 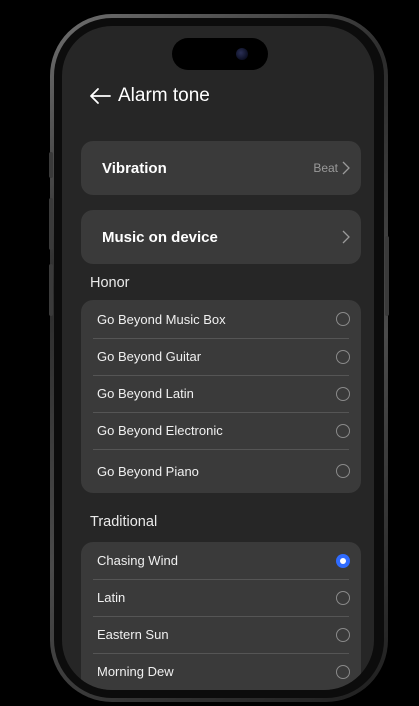 What do you see at coordinates (134, 168) in the screenshot?
I see `vibration-label: Vibration` at bounding box center [134, 168].